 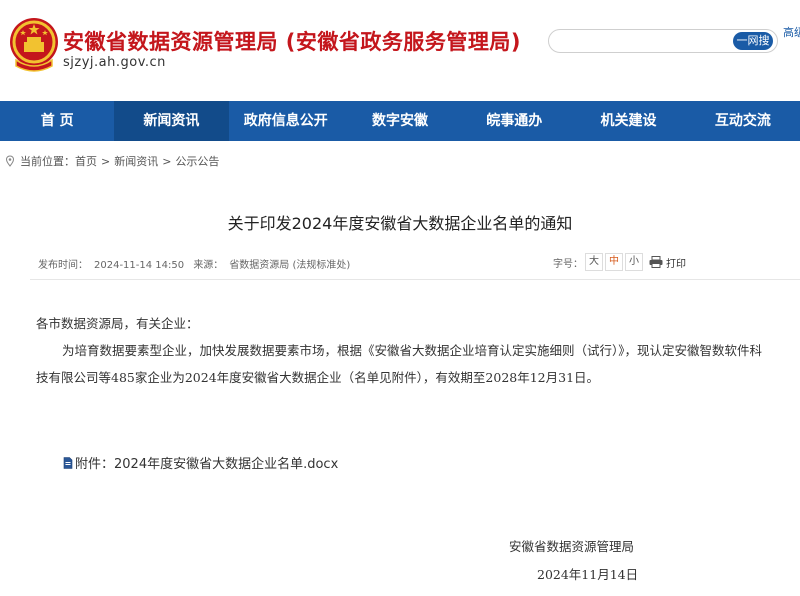 What do you see at coordinates (676, 264) in the screenshot?
I see `print-label: 打印` at bounding box center [676, 264].